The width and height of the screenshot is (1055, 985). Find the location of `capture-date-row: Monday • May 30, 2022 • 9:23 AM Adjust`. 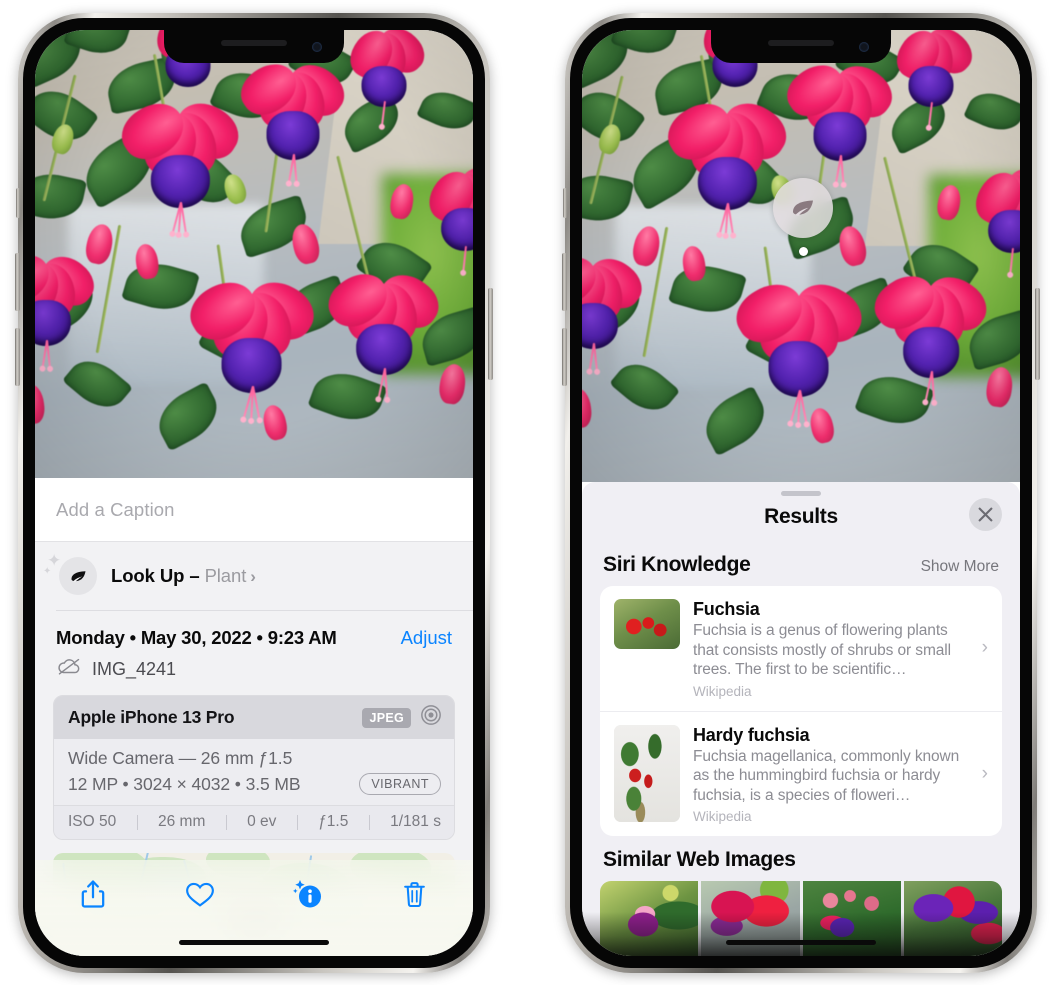

capture-date-row: Monday • May 30, 2022 • 9:23 AM Adjust is located at coordinates (254, 632).